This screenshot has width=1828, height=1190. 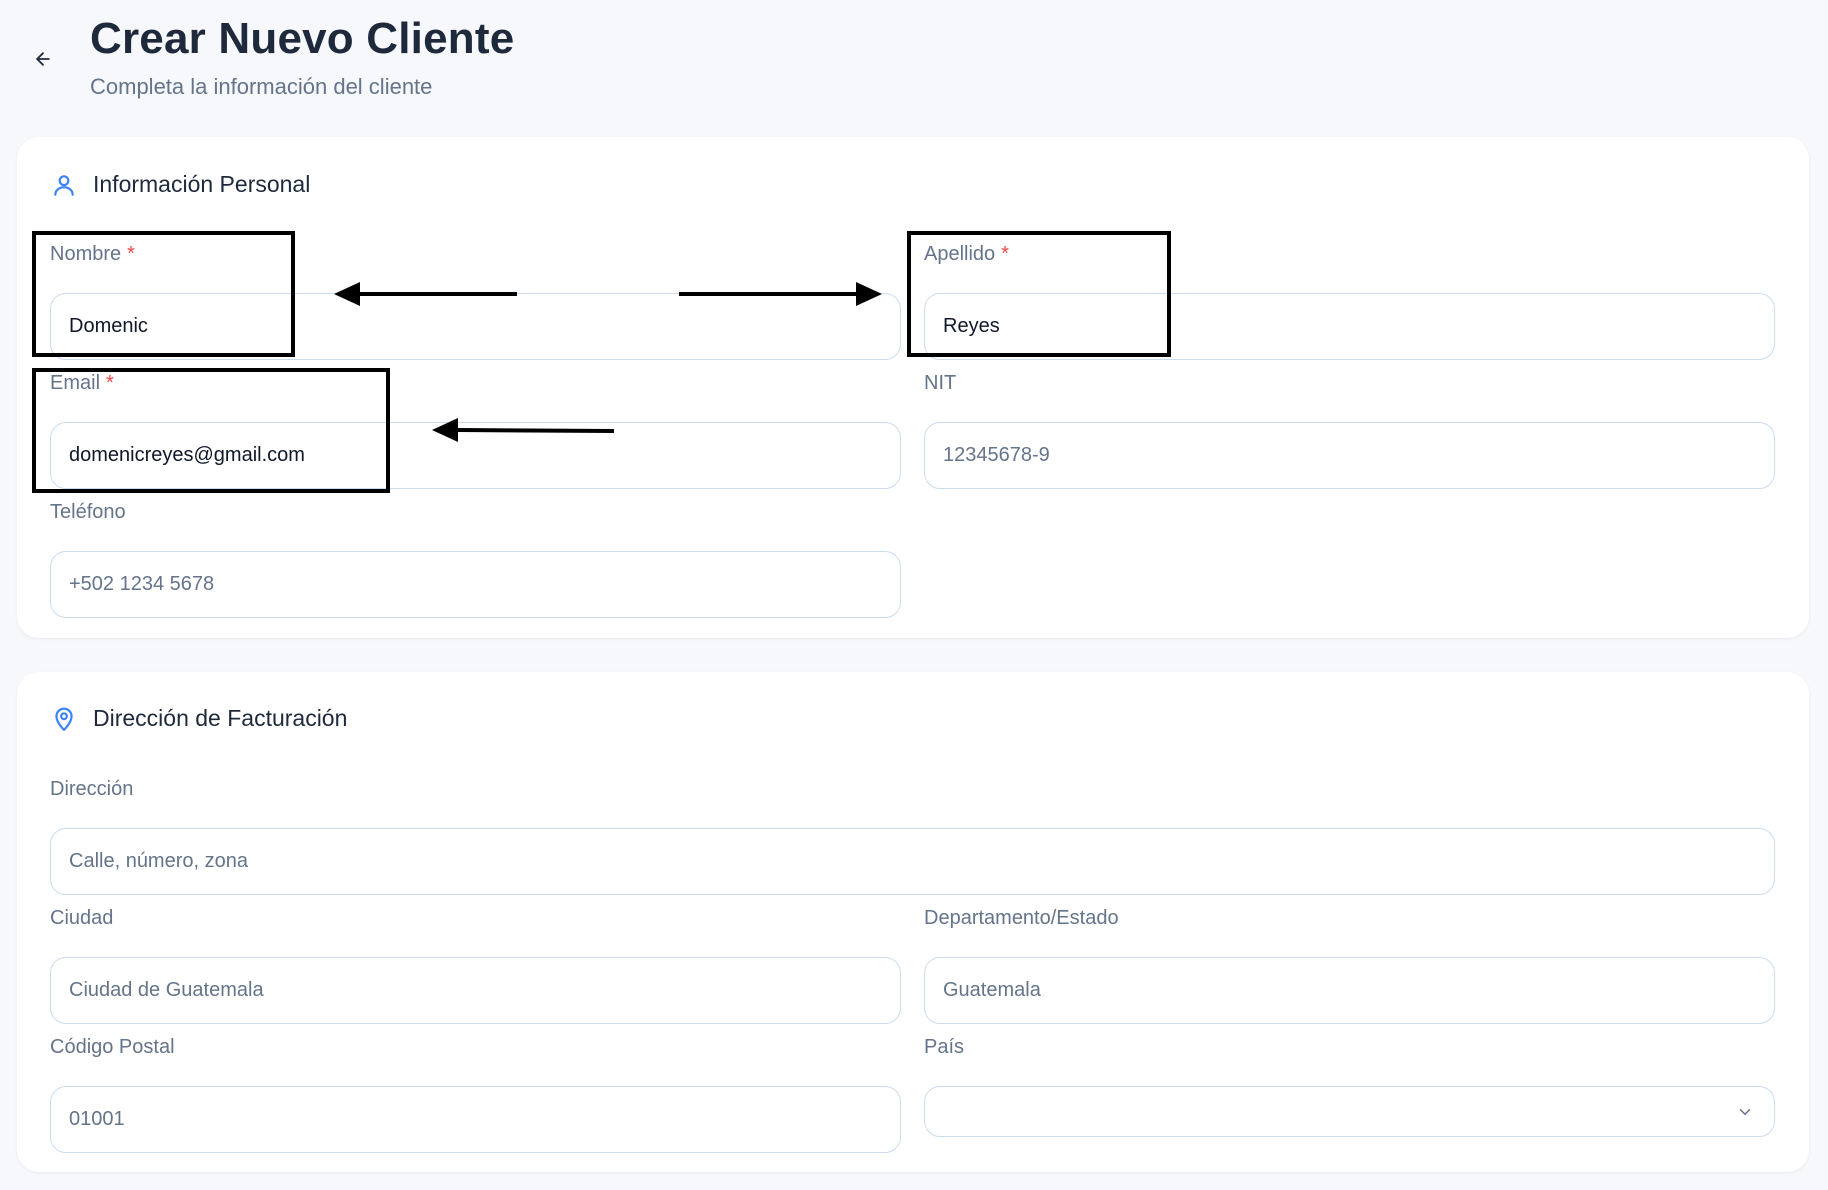 What do you see at coordinates (780, 294) in the screenshot?
I see `annotation-arrow-right-apellido` at bounding box center [780, 294].